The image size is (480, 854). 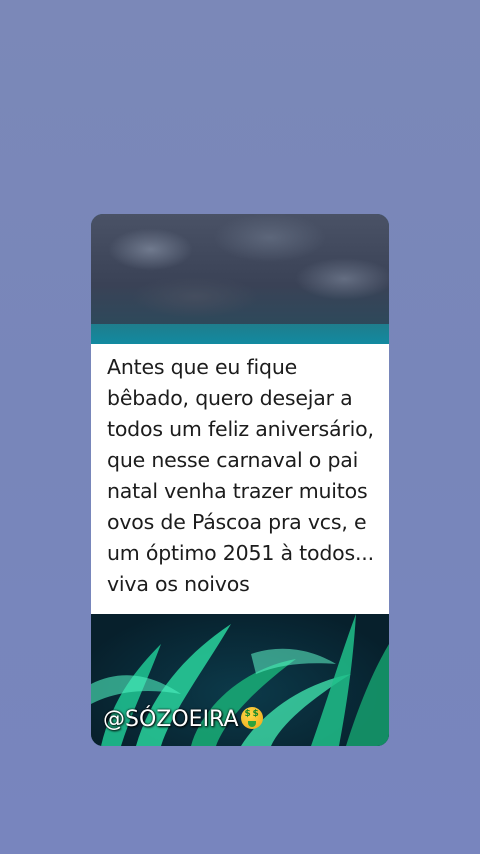 What do you see at coordinates (251, 718) in the screenshot?
I see `money-mouth-face-icon` at bounding box center [251, 718].